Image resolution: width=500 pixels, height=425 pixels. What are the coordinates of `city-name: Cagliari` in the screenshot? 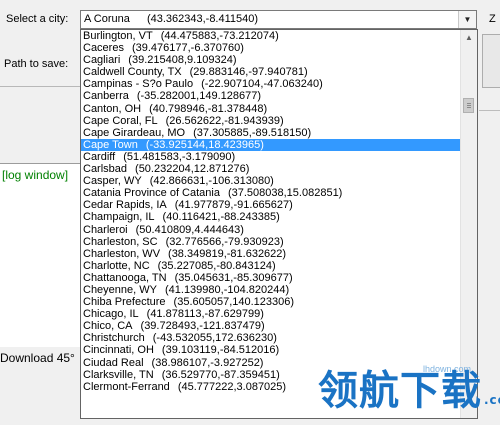 It's located at (102, 60).